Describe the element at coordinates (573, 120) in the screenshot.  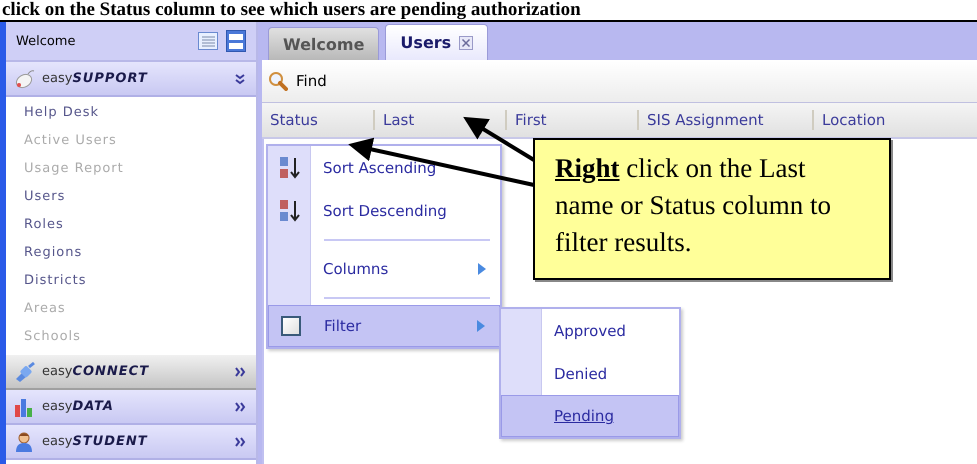
I see `column-header: First` at that location.